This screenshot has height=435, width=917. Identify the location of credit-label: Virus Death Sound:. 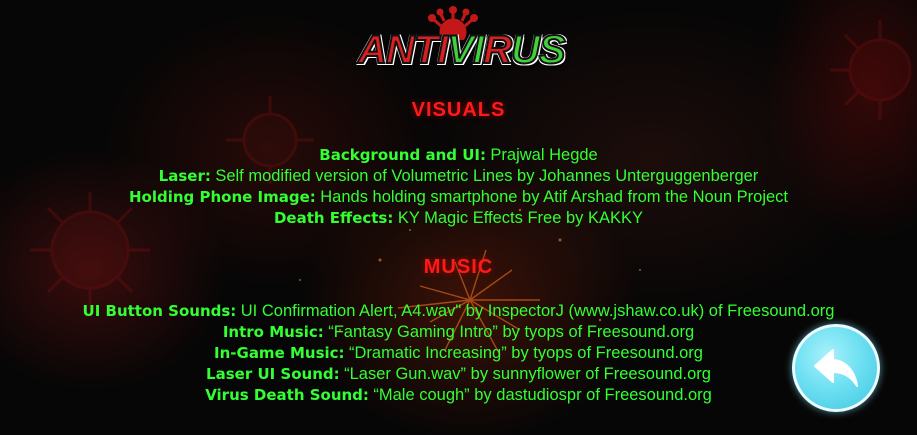
(287, 395).